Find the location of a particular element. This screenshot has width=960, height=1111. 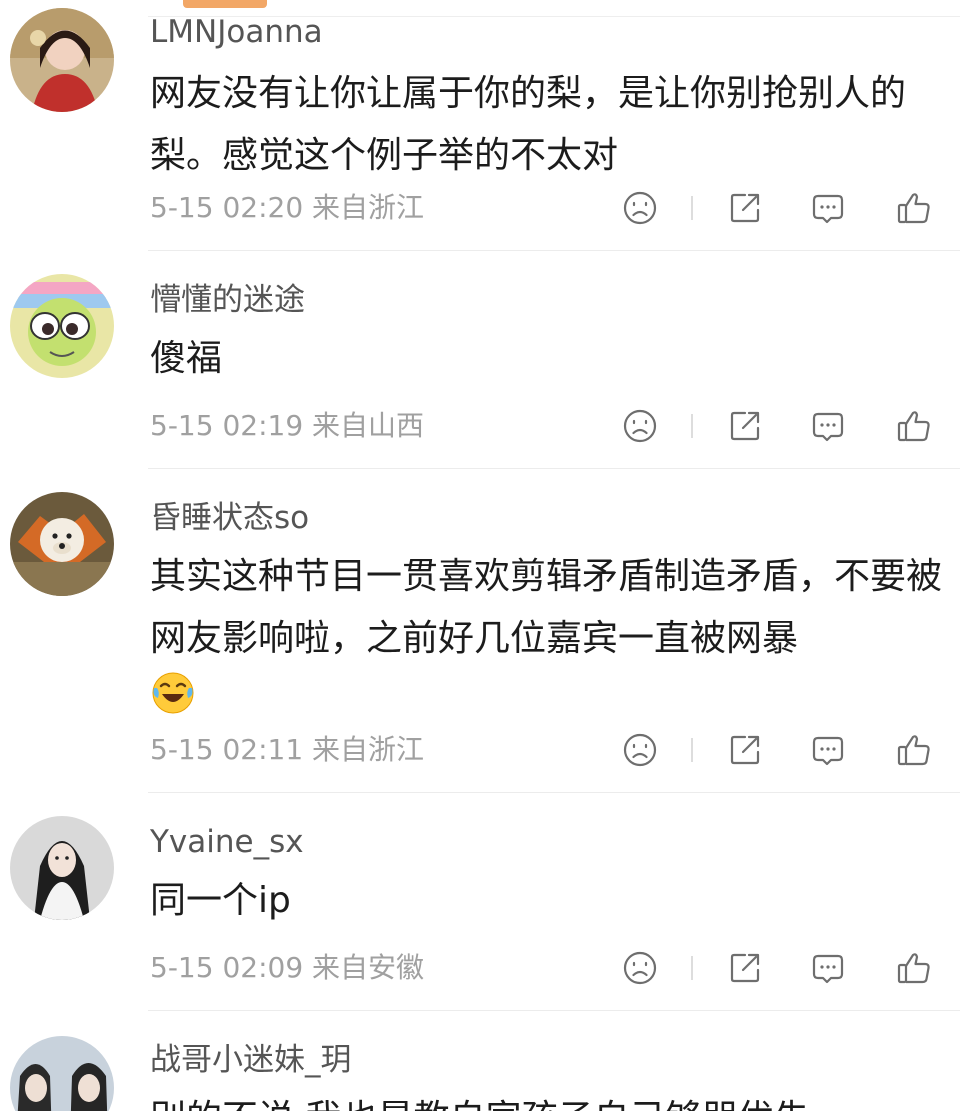

username: 昏睡状态so is located at coordinates (229, 518).